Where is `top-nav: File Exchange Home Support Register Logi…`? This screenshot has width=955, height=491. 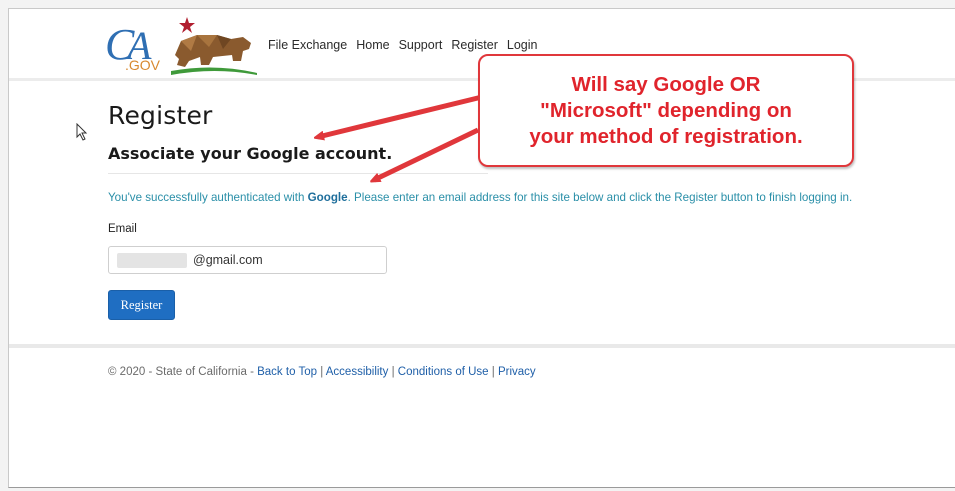 top-nav: File Exchange Home Support Register Logi… is located at coordinates (407, 45).